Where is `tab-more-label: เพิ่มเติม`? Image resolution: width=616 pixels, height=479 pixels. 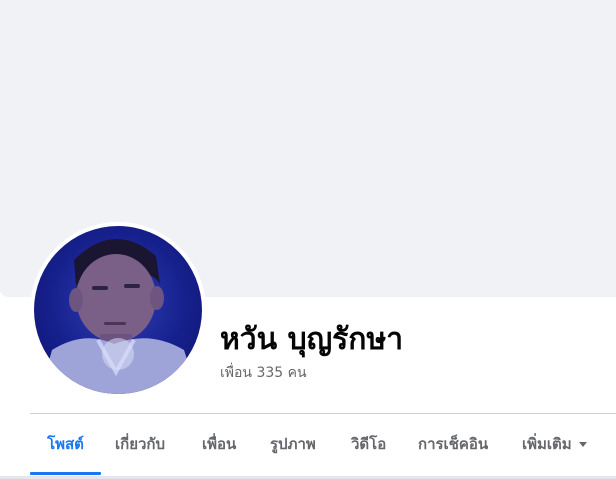 tab-more-label: เพิ่มเติม is located at coordinates (547, 444).